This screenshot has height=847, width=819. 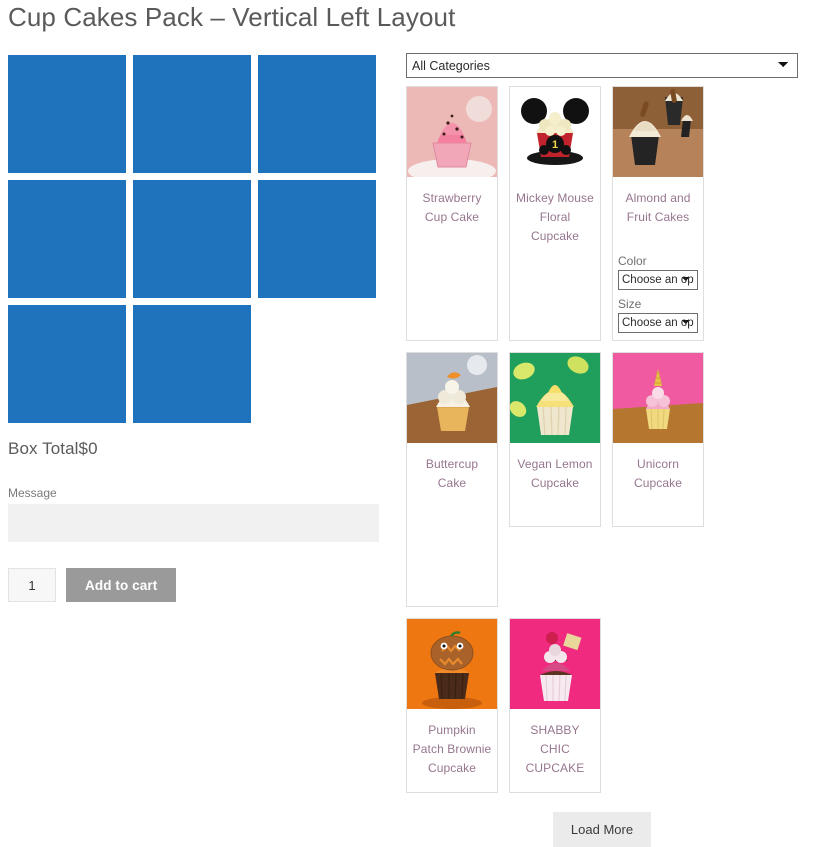 I want to click on box-total-label: Box Total, so click(x=43, y=448).